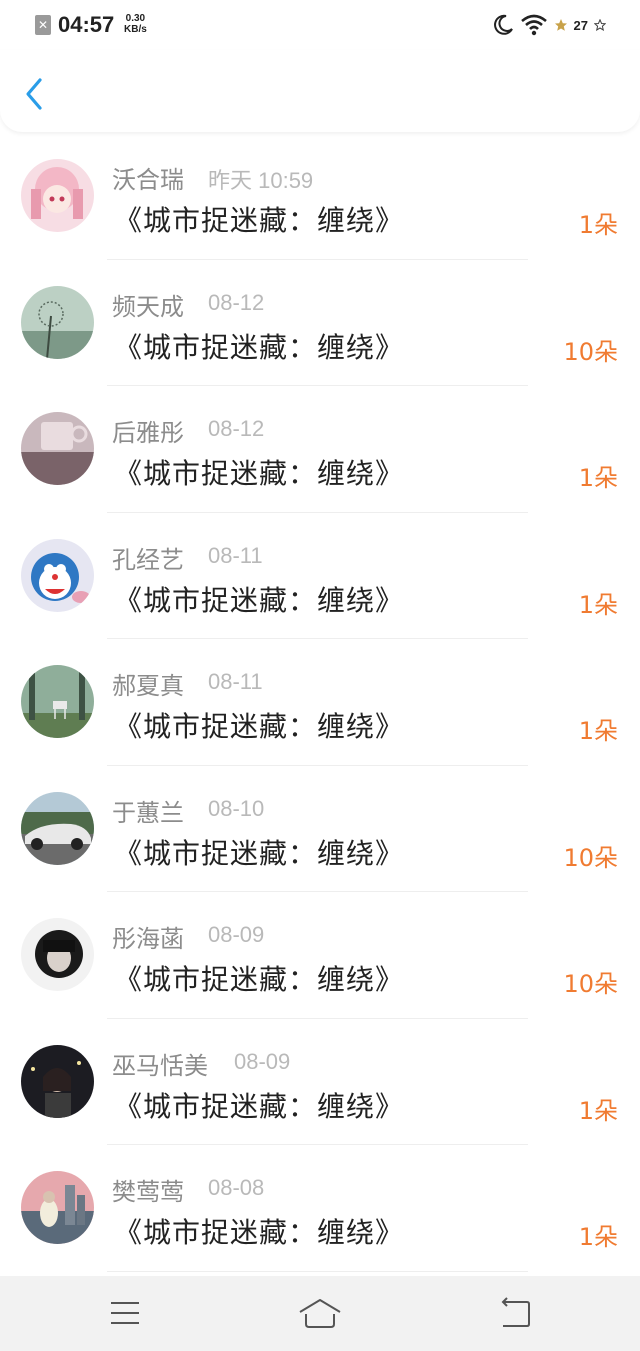  Describe the element at coordinates (503, 24) in the screenshot. I see `moon-icon` at that location.